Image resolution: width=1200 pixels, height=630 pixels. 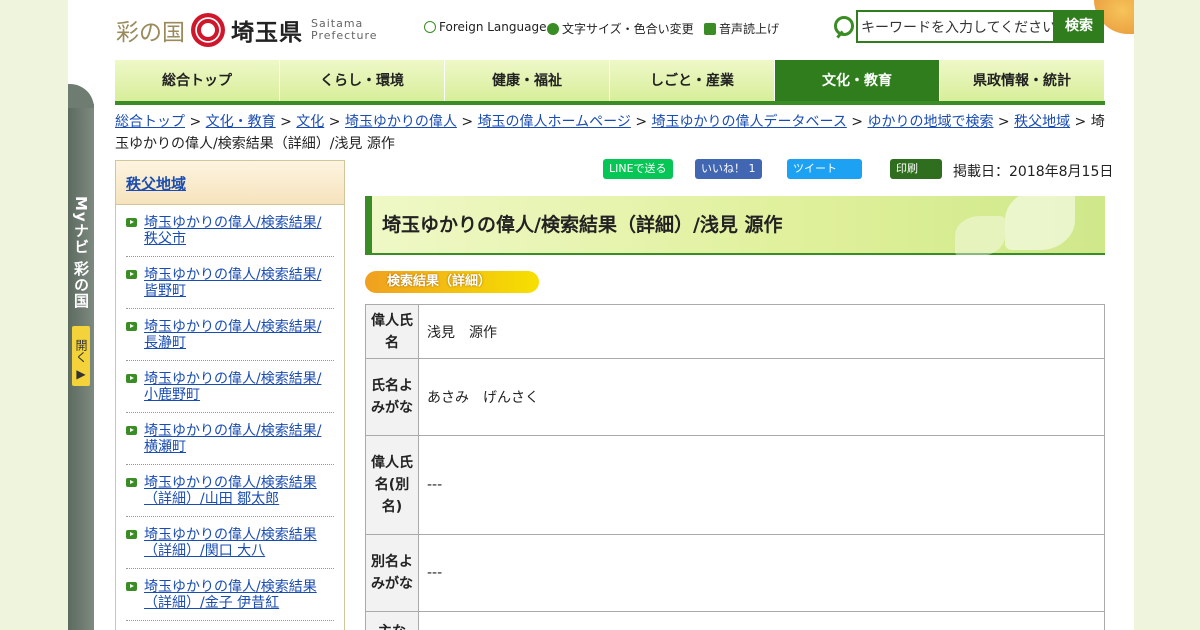 I want to click on sidebar-item: 埼玉ゆかりの偉人/検索結果（詳細）/山田 鄒太郎, so click(x=230, y=491).